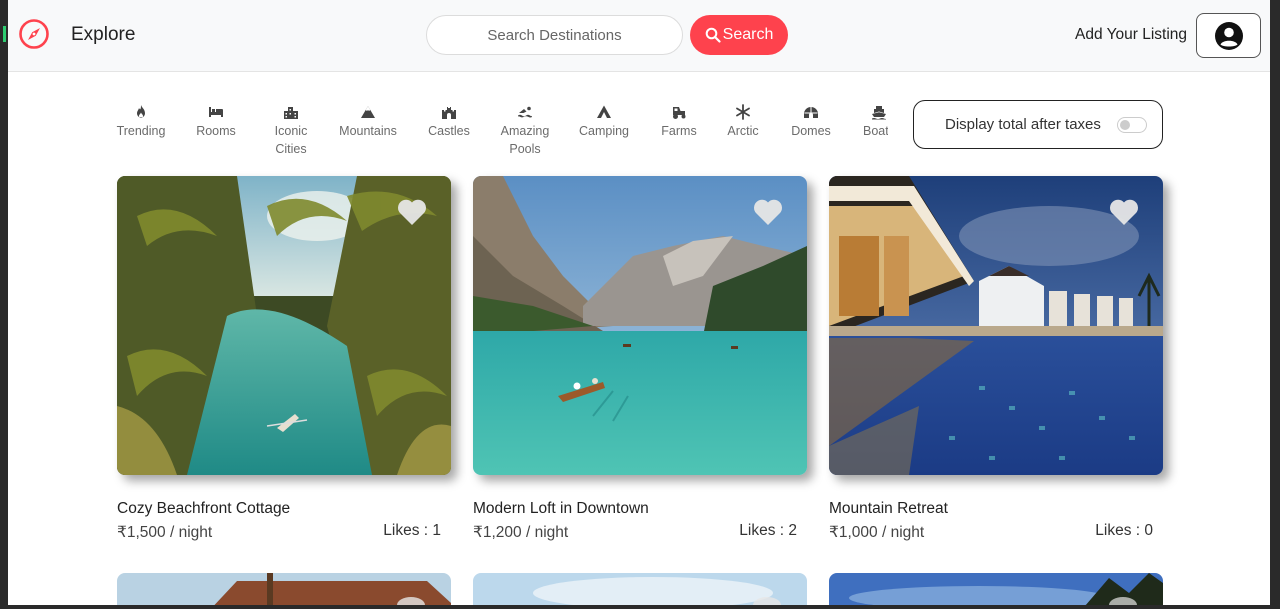 The image size is (1280, 609). I want to click on castle-icon, so click(449, 113).